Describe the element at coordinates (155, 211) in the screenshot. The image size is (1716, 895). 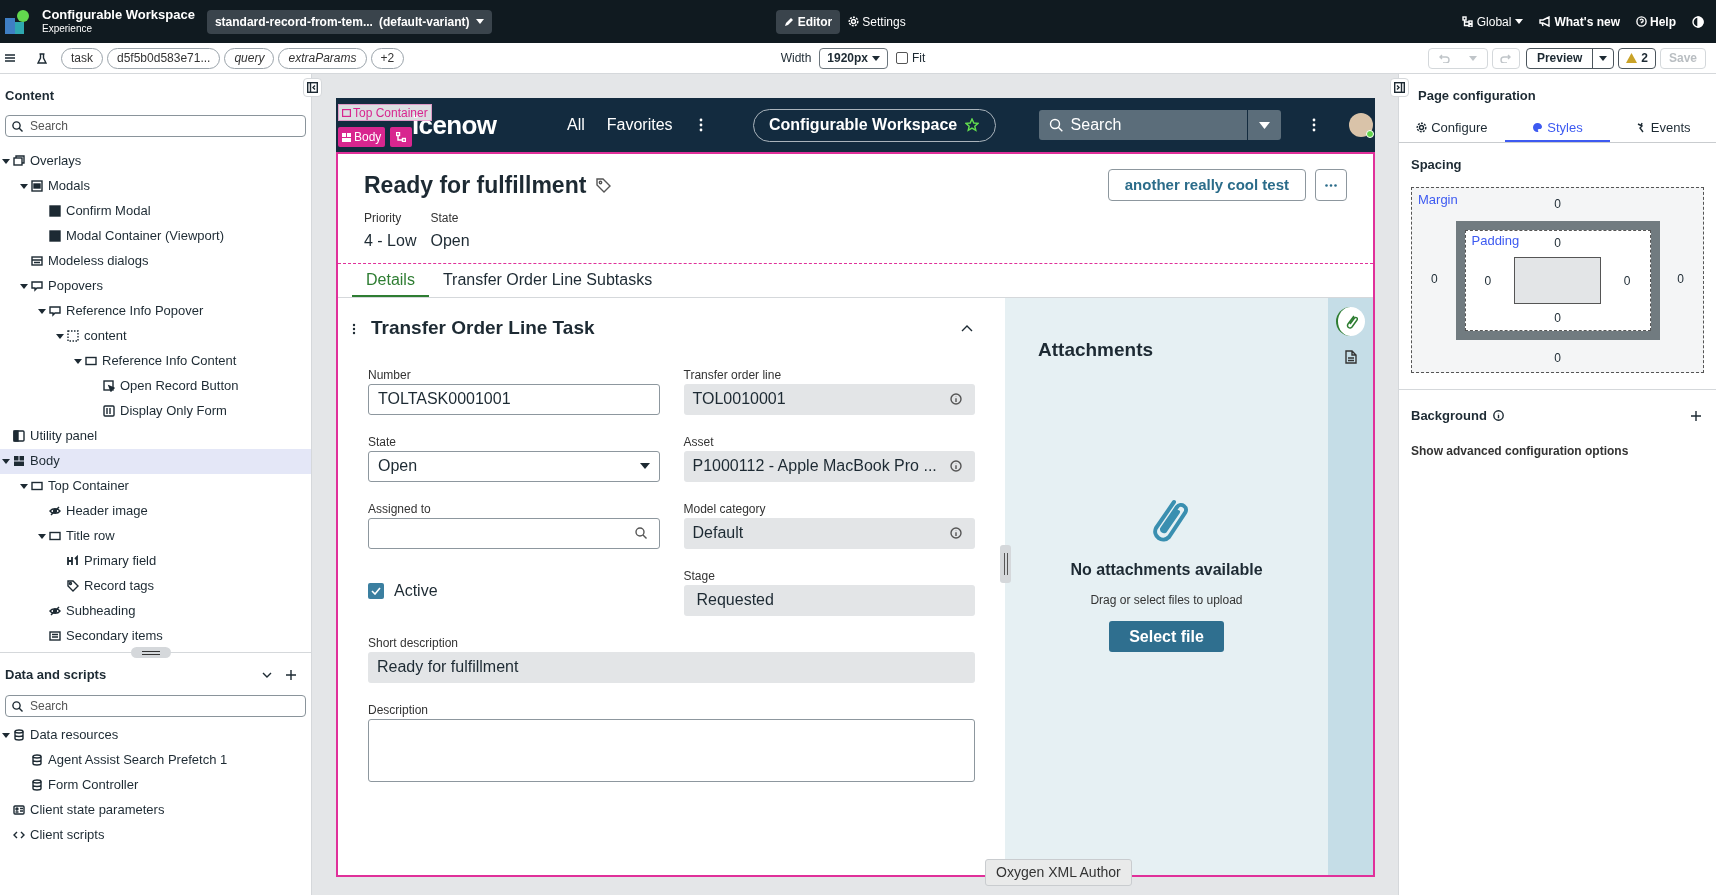
I see `tree-item: Confirm Modal` at that location.